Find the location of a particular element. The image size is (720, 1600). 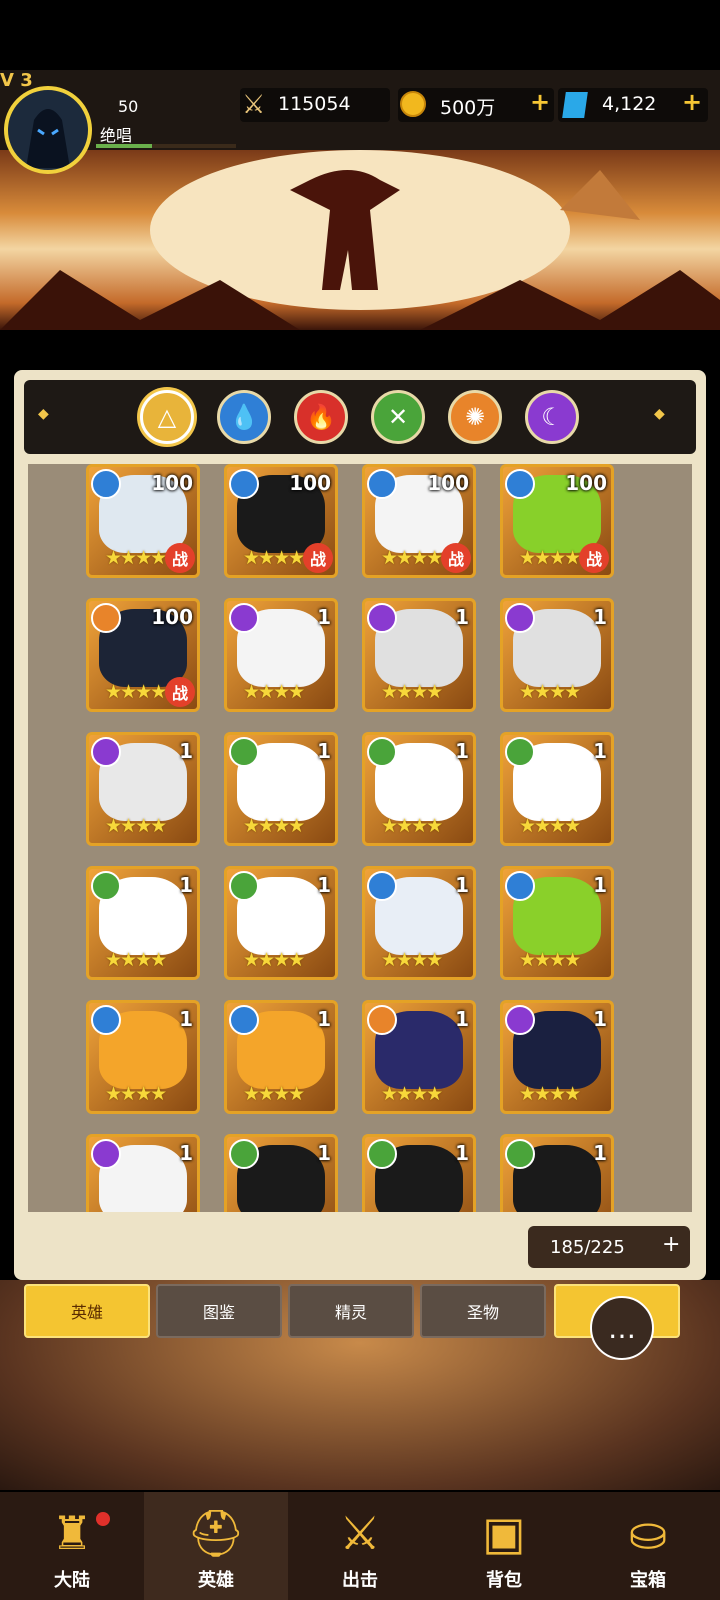

add-gold-button: + is located at coordinates (540, 102).